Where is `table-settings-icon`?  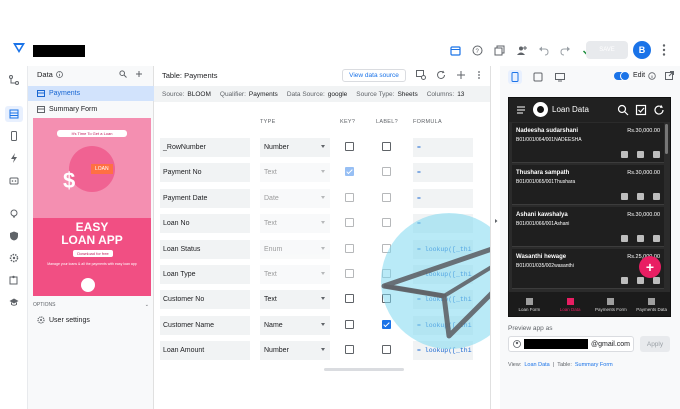
table-settings-icon is located at coordinates (421, 75).